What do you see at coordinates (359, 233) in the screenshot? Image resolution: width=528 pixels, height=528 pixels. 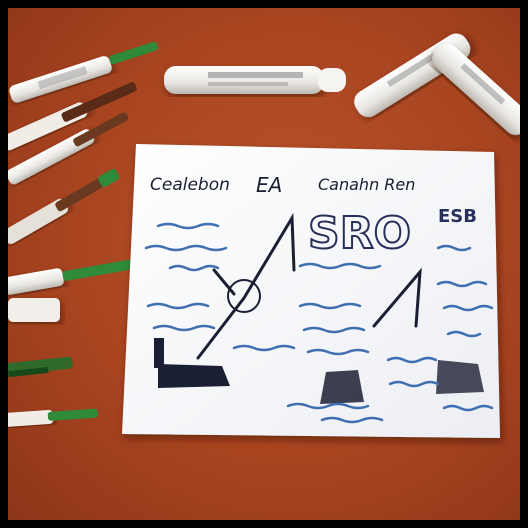 I see `paper-big-text: SRO` at bounding box center [359, 233].